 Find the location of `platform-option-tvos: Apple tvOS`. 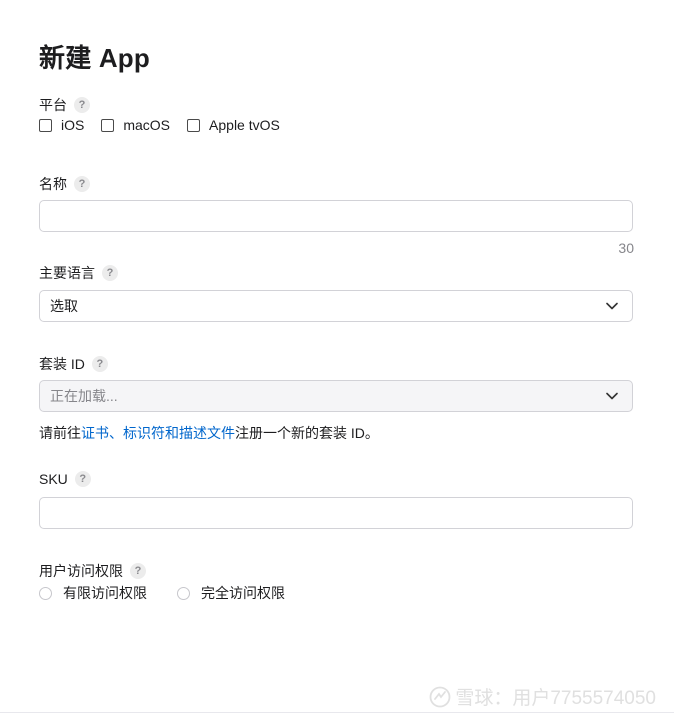

platform-option-tvos: Apple tvOS is located at coordinates (233, 125).